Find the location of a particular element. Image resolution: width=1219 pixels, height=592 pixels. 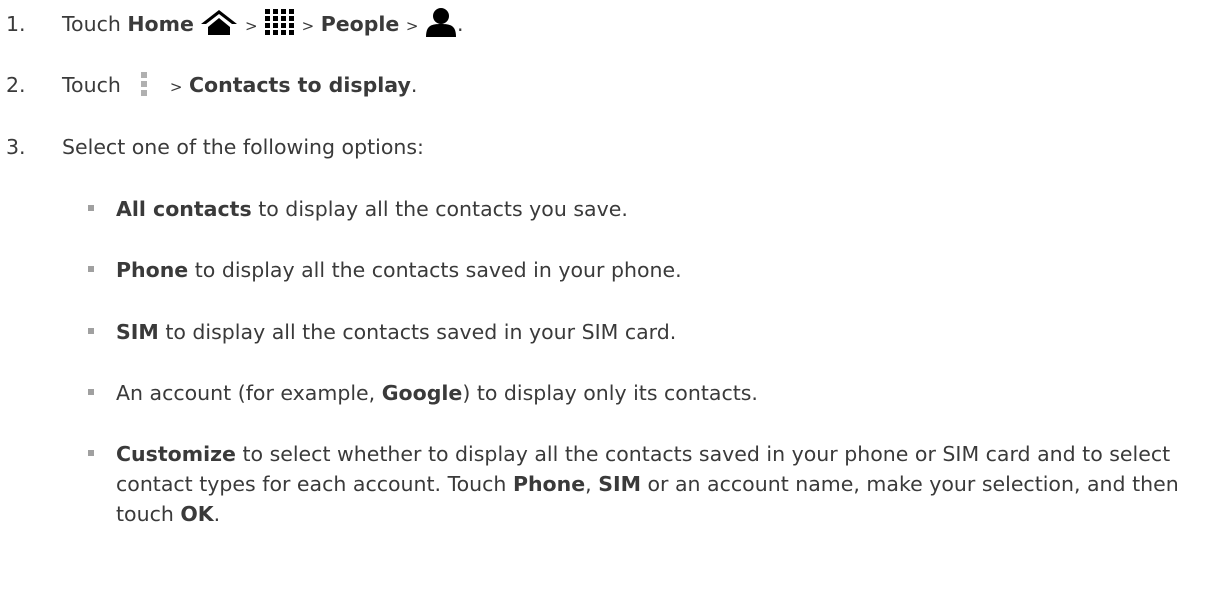

home-label: Home is located at coordinates (160, 24).